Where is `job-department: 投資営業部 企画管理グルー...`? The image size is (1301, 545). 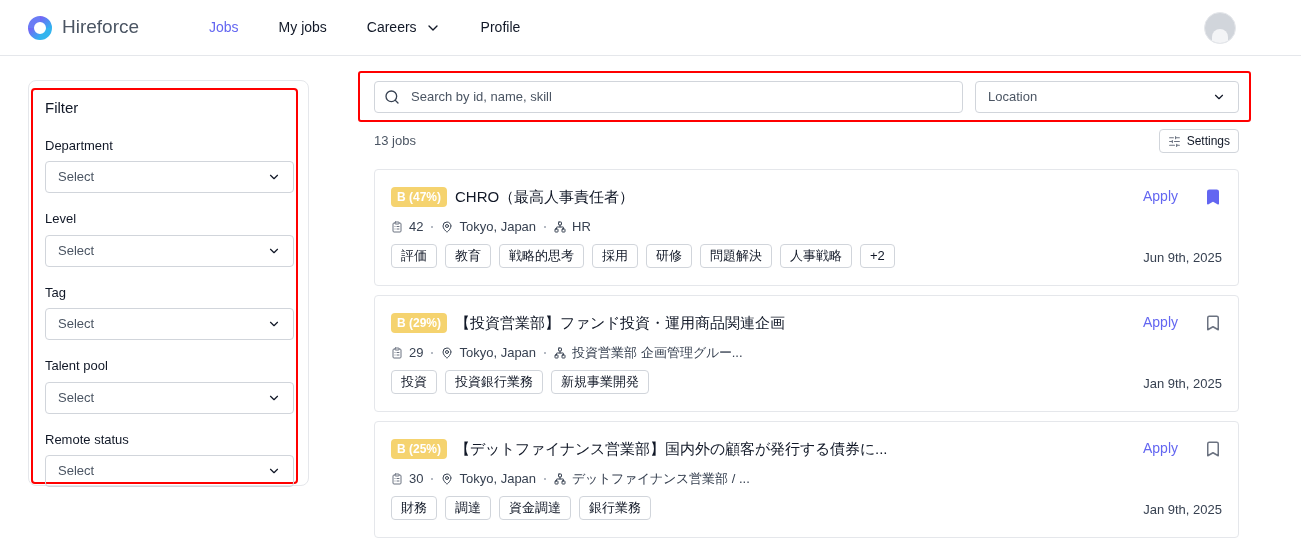 job-department: 投資営業部 企画管理グルー... is located at coordinates (657, 353).